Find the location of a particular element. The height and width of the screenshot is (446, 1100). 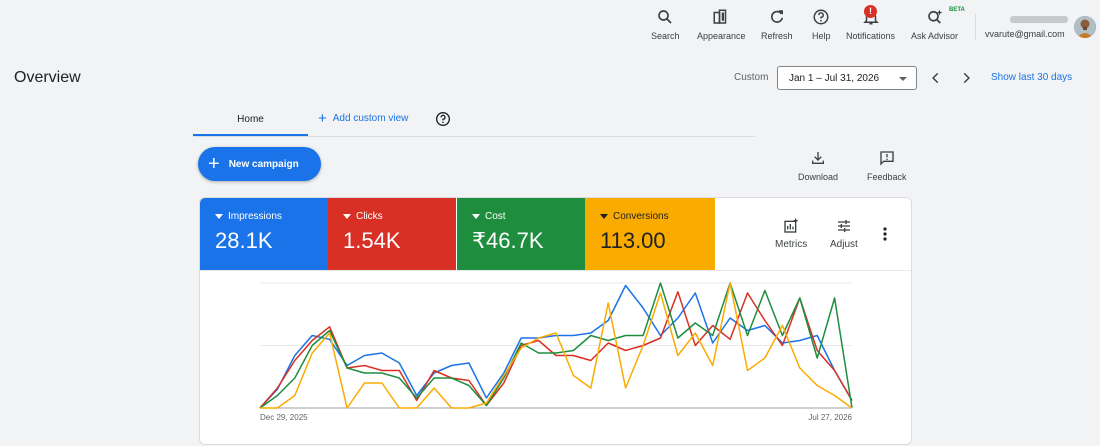

feedback-icon is located at coordinates (887, 158).